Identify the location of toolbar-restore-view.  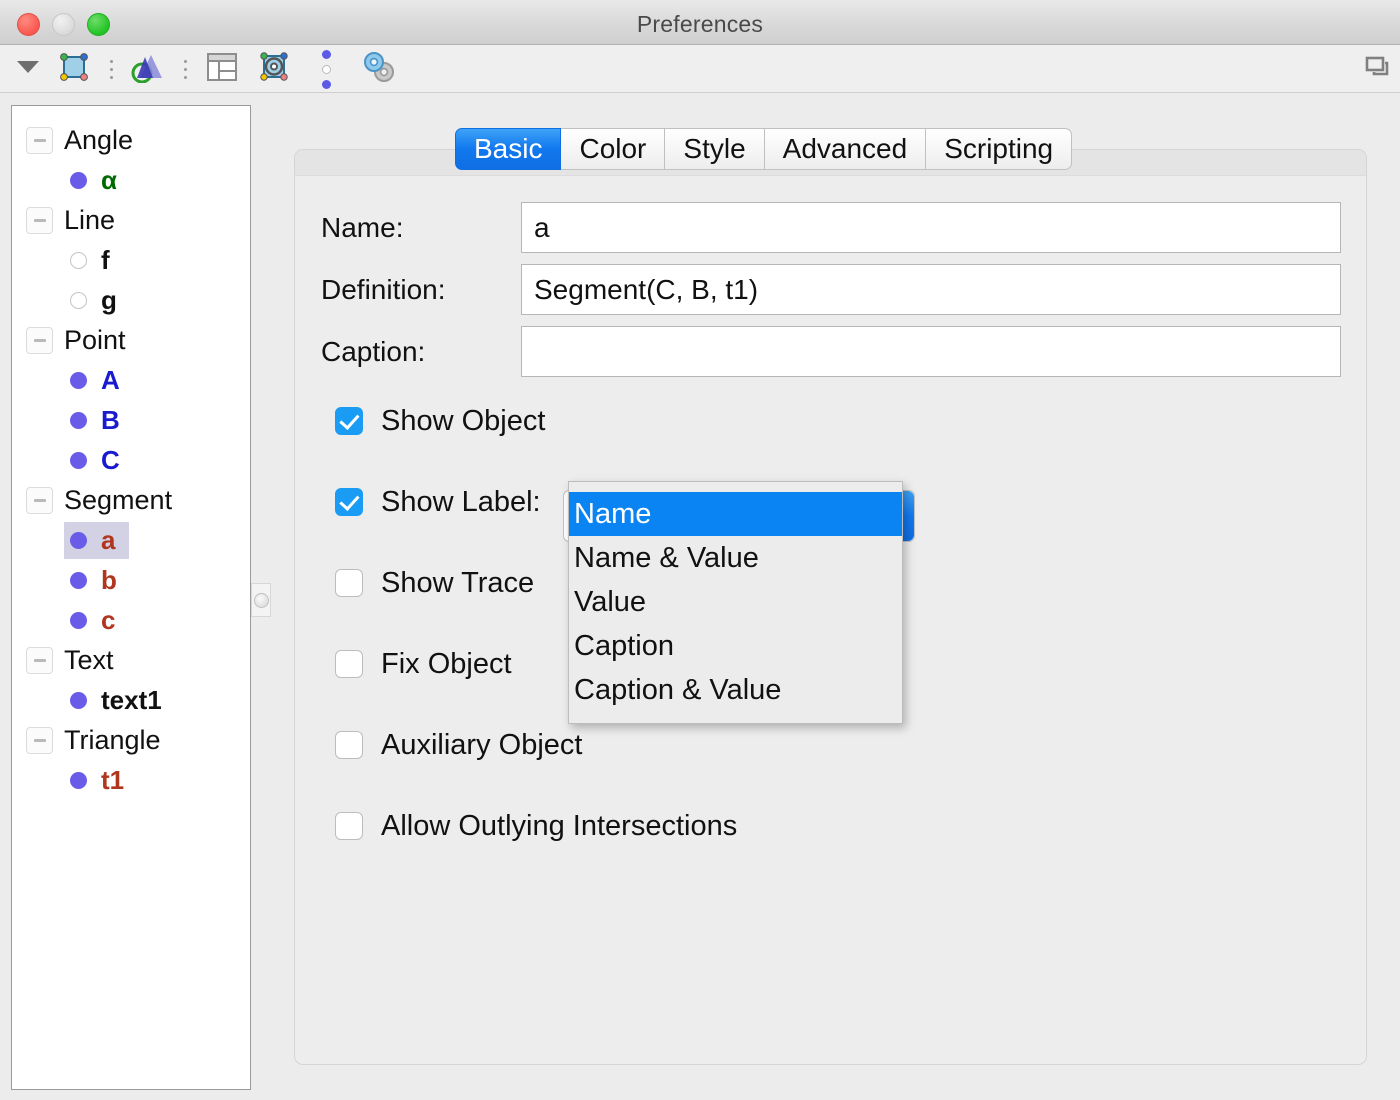
(1378, 69).